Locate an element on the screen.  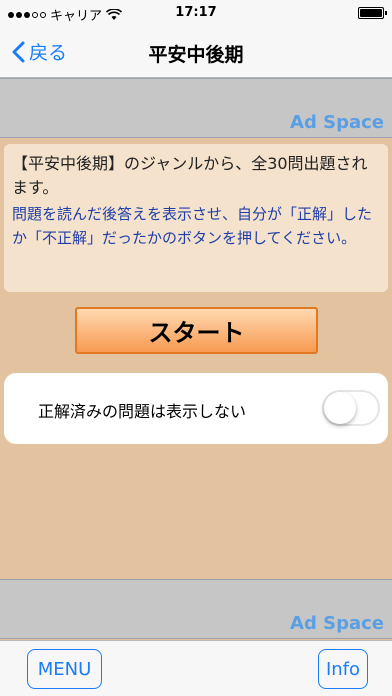
page-title: 平安中後期 is located at coordinates (196, 55).